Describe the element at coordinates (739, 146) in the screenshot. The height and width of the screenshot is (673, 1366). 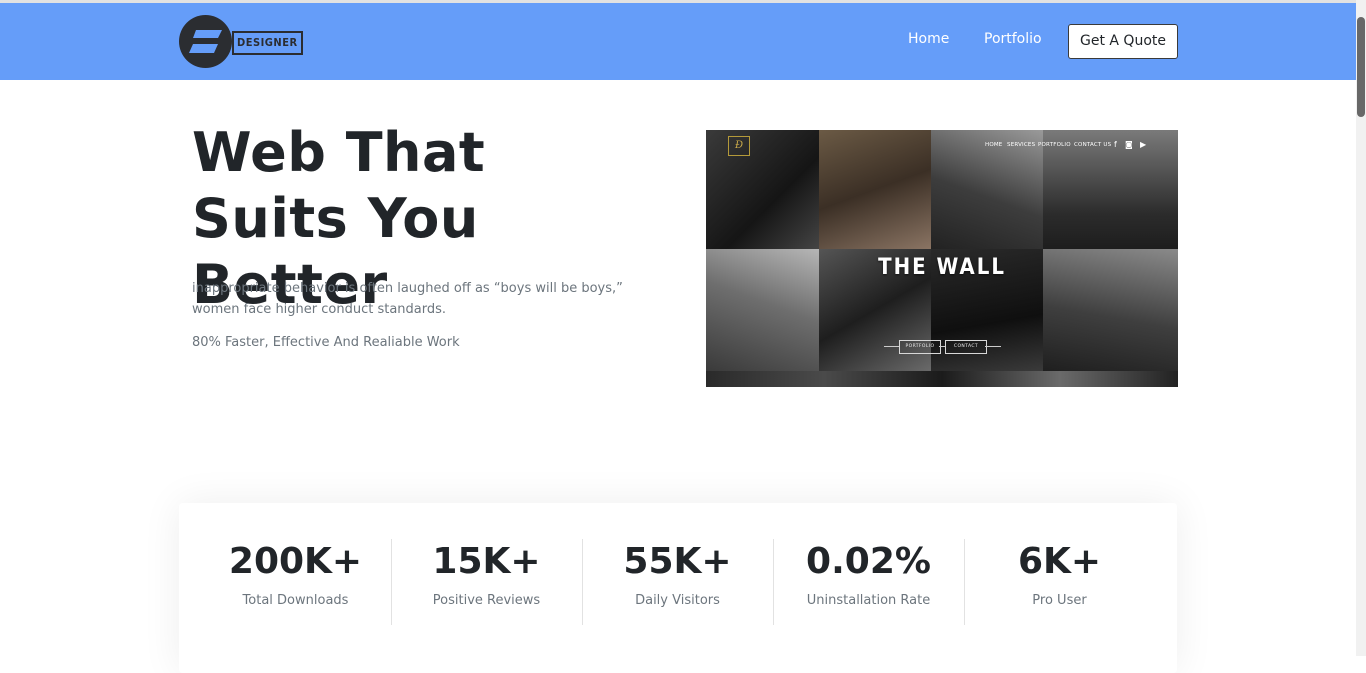
I see `preview-logo: Đ` at that location.